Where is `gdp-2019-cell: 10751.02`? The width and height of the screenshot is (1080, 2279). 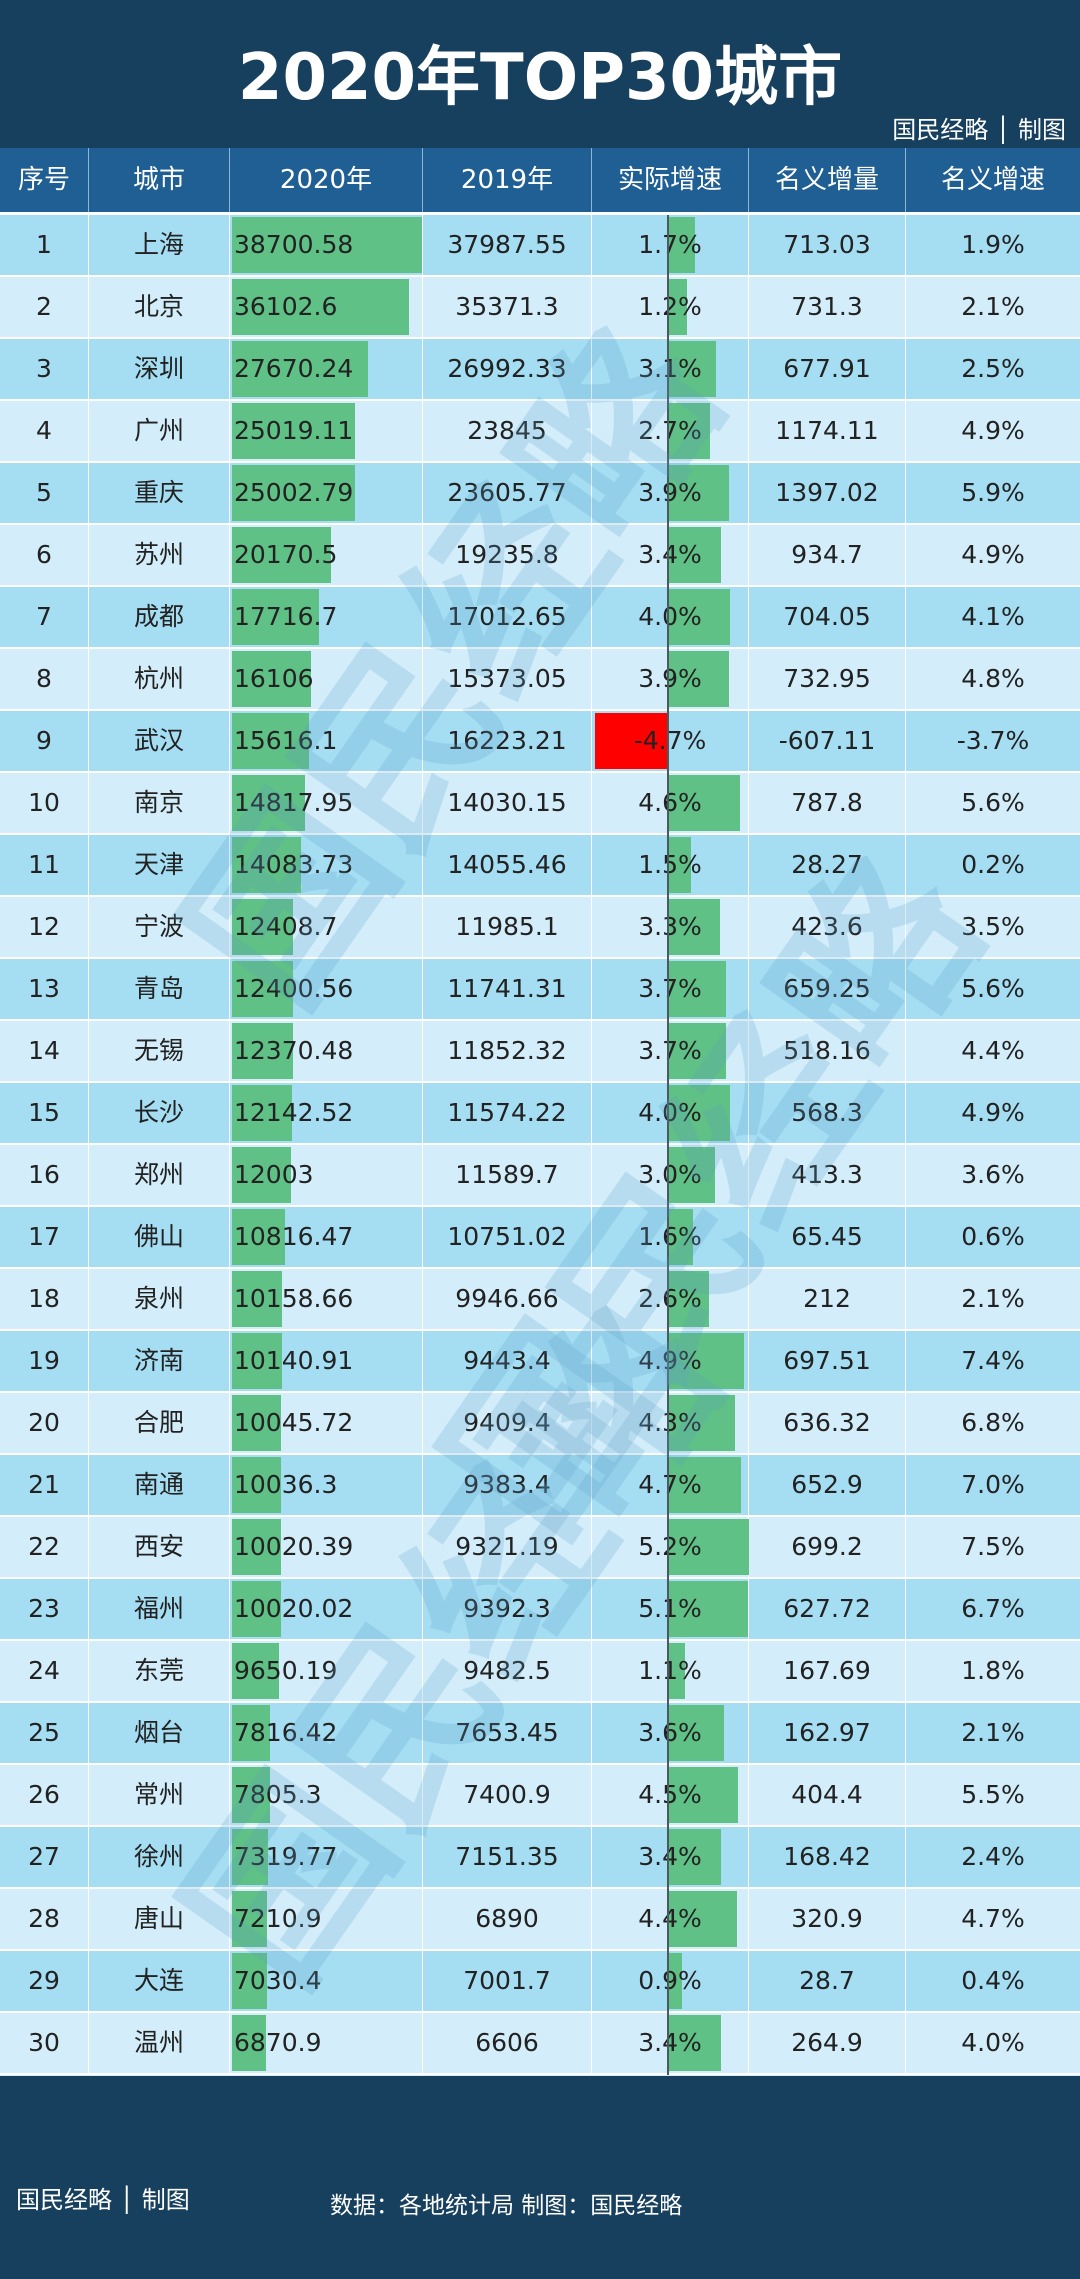 gdp-2019-cell: 10751.02 is located at coordinates (507, 1237).